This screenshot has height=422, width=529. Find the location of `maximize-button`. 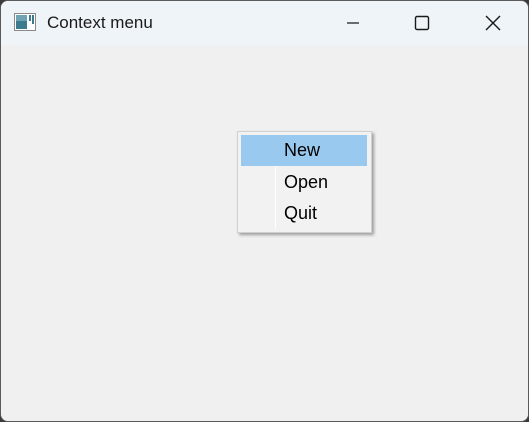

maximize-button is located at coordinates (422, 23).